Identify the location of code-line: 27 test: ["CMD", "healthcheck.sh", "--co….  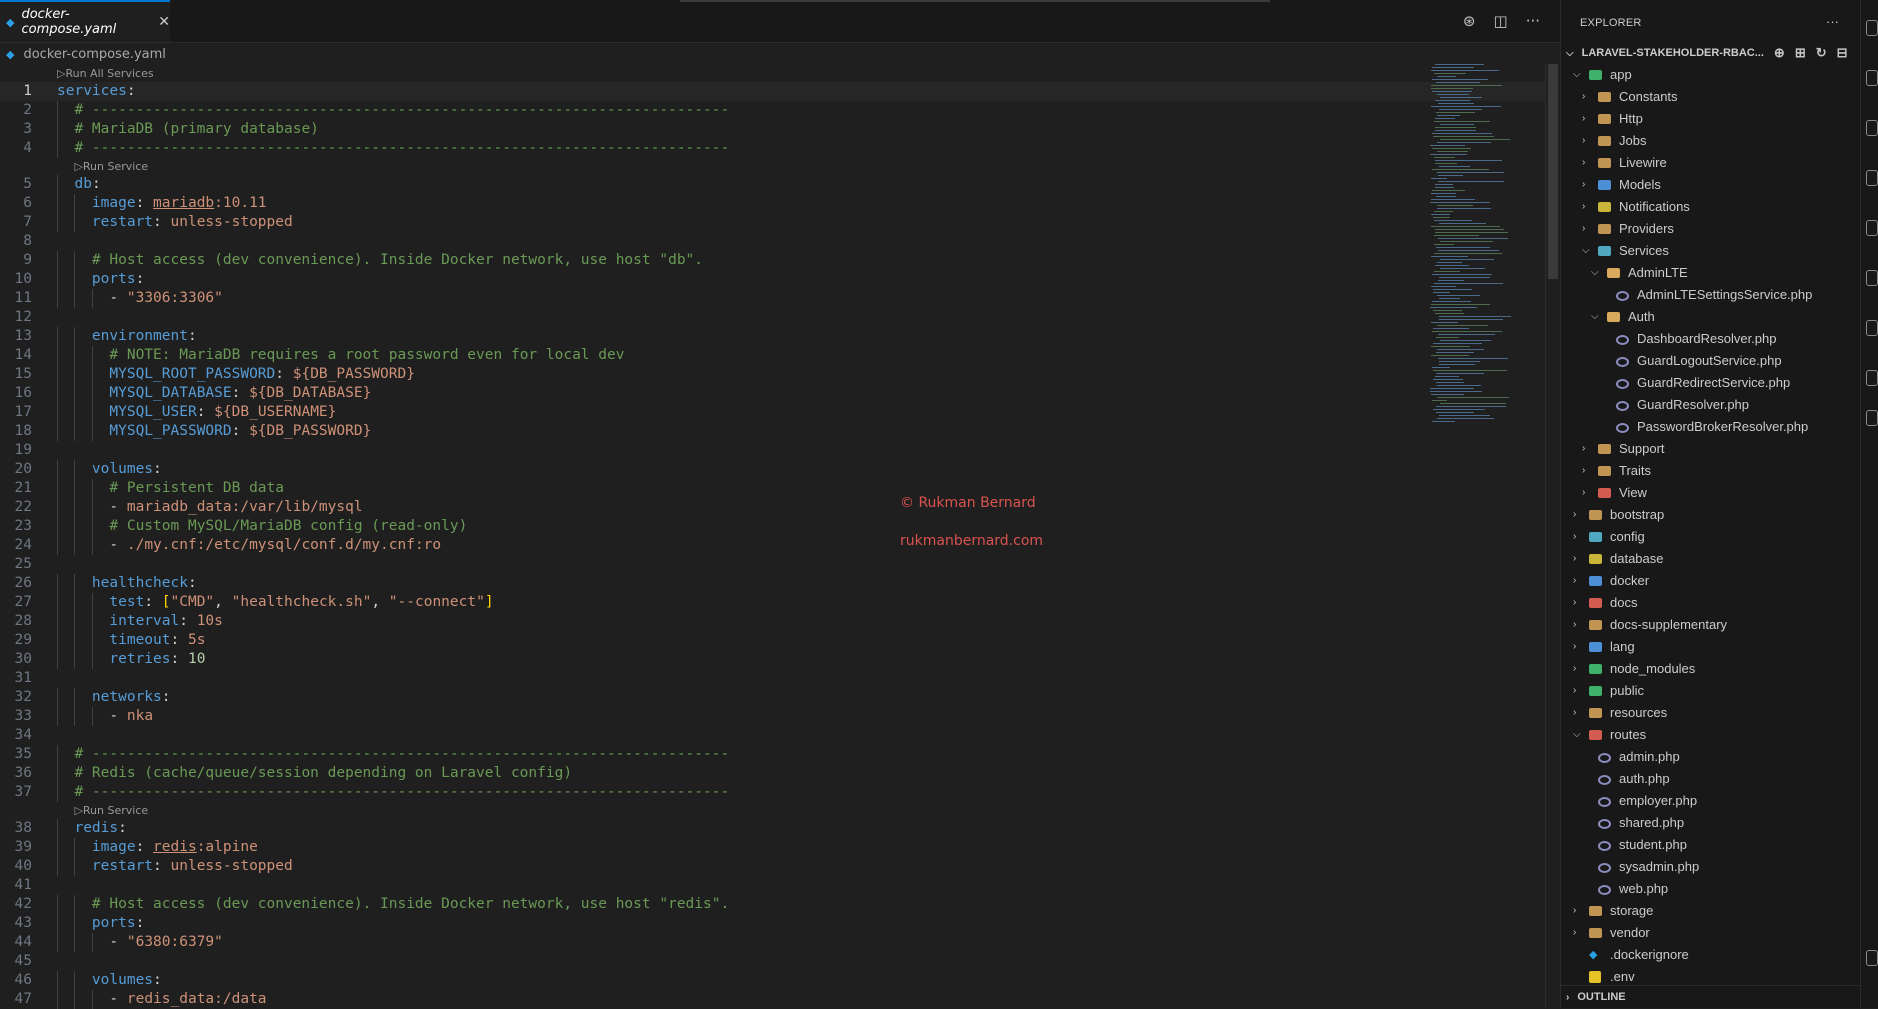
(772, 602).